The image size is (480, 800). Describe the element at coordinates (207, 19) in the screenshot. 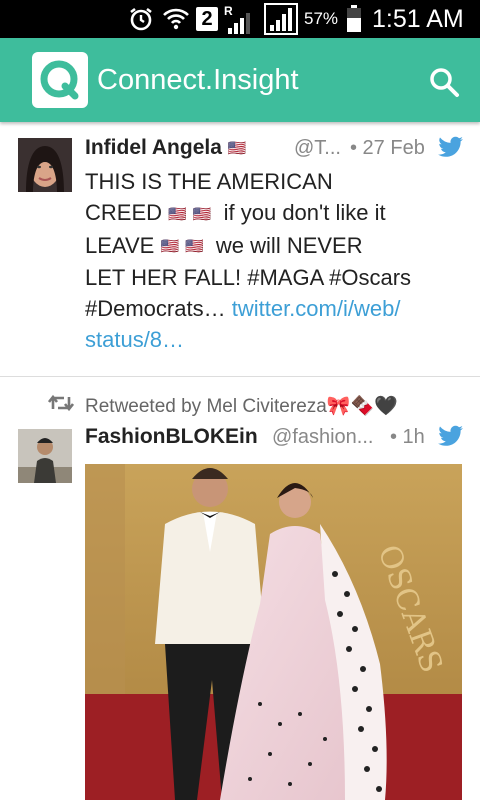

I see `sim-2-badge: 2` at that location.